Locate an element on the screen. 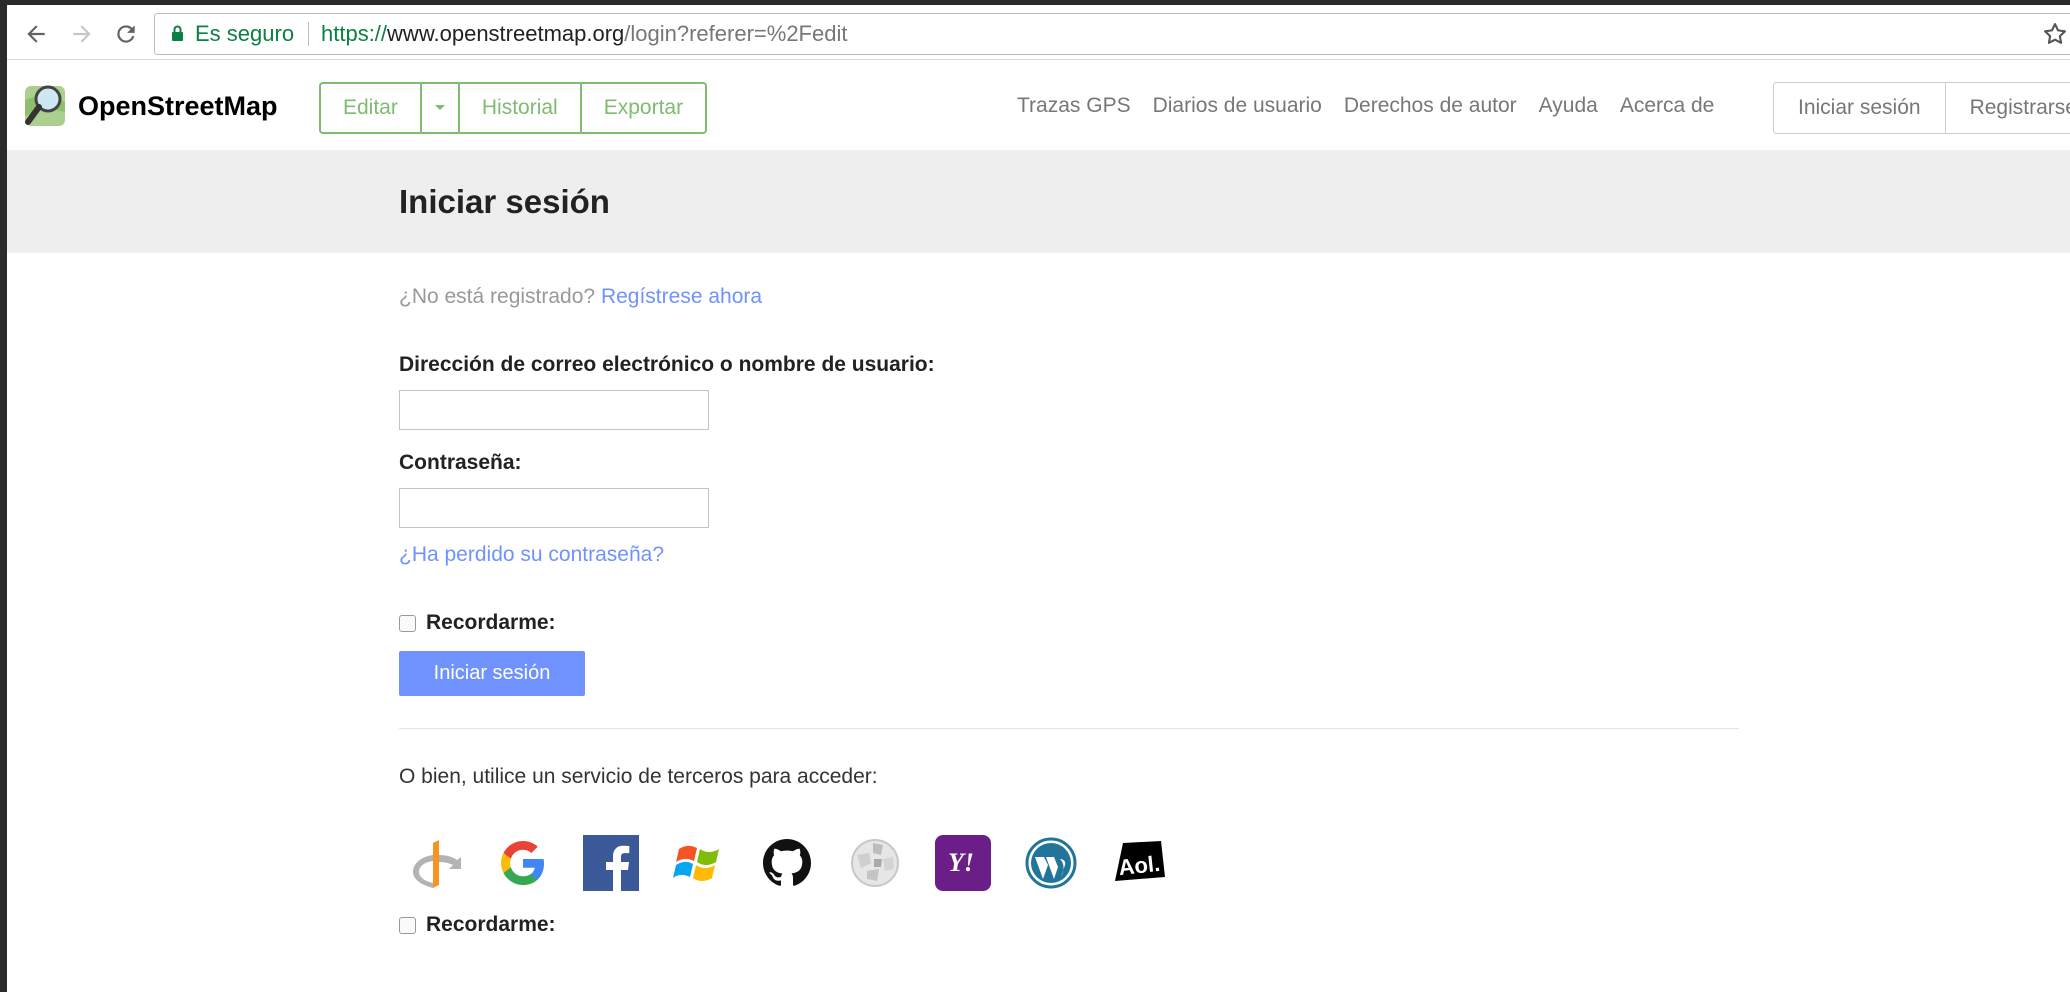 The width and height of the screenshot is (2070, 992). bookmark-star-icon is located at coordinates (2055, 34).